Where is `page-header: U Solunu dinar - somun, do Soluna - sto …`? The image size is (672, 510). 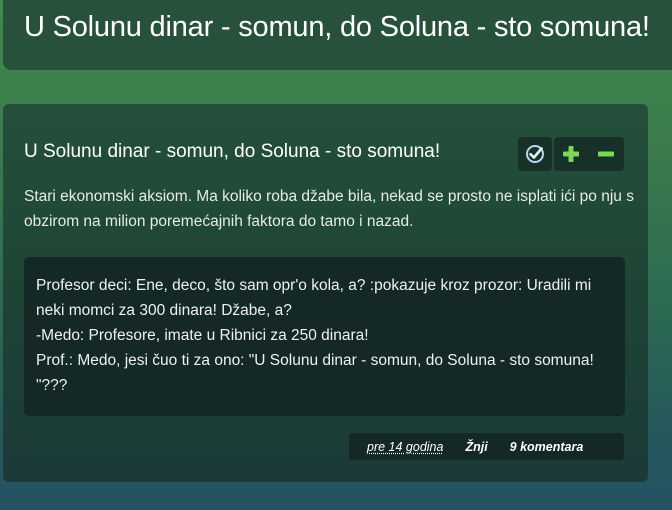 page-header: U Solunu dinar - somun, do Soluna - sto … is located at coordinates (337, 35).